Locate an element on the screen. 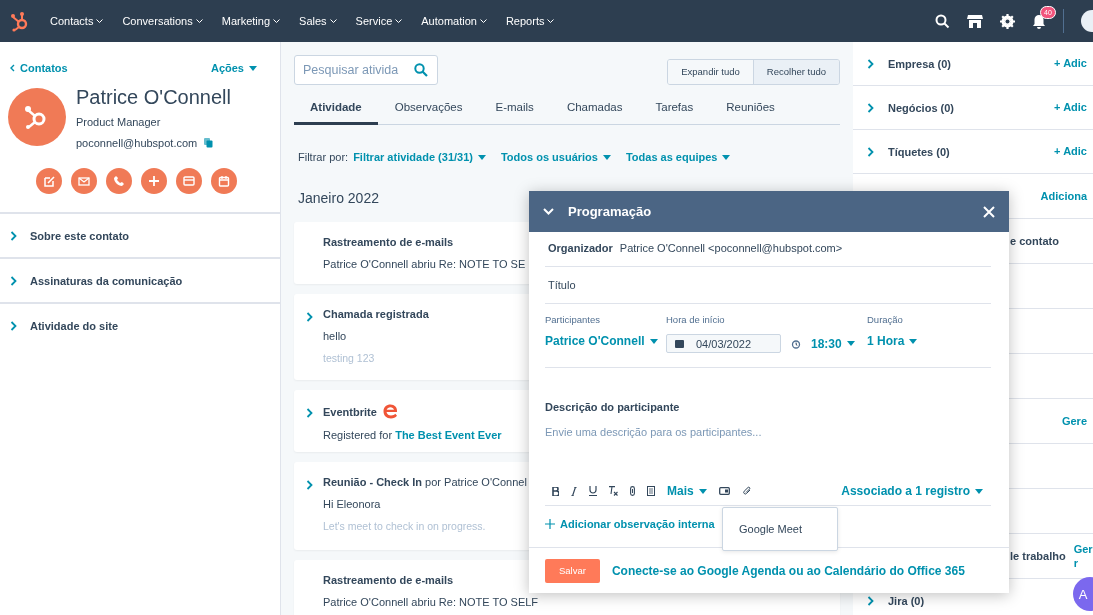  activity-text: hello is located at coordinates (335, 336).